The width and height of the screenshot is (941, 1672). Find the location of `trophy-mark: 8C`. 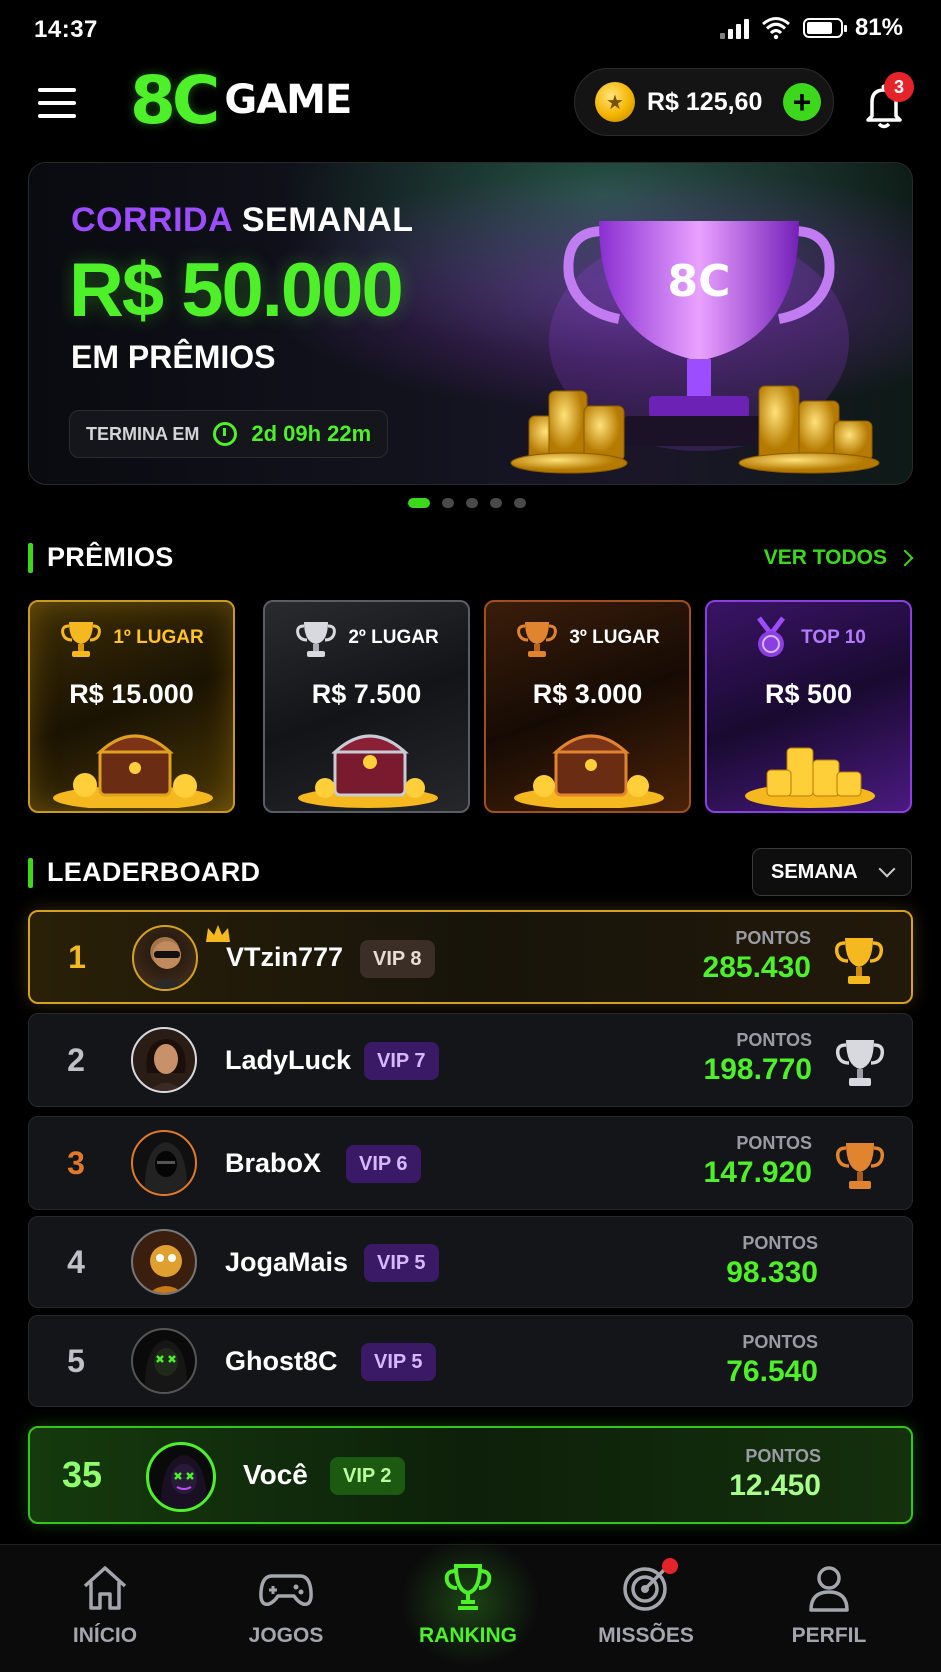

trophy-mark: 8C is located at coordinates (699, 281).